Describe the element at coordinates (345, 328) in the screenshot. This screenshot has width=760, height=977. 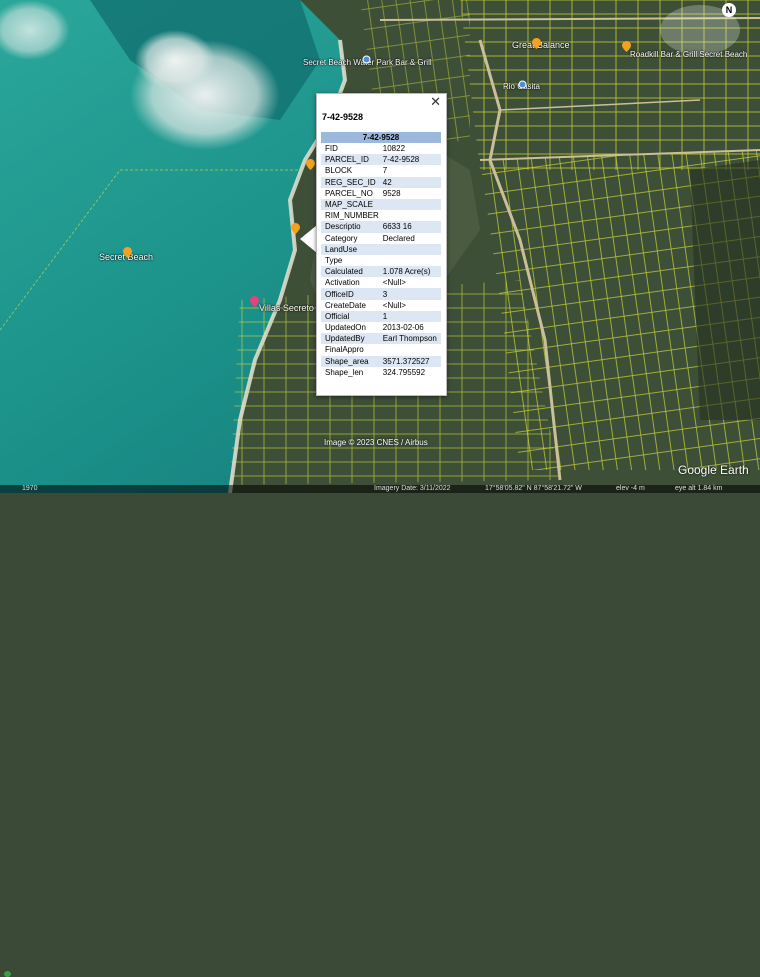
I see `attribute-key: UpdatedOn` at that location.